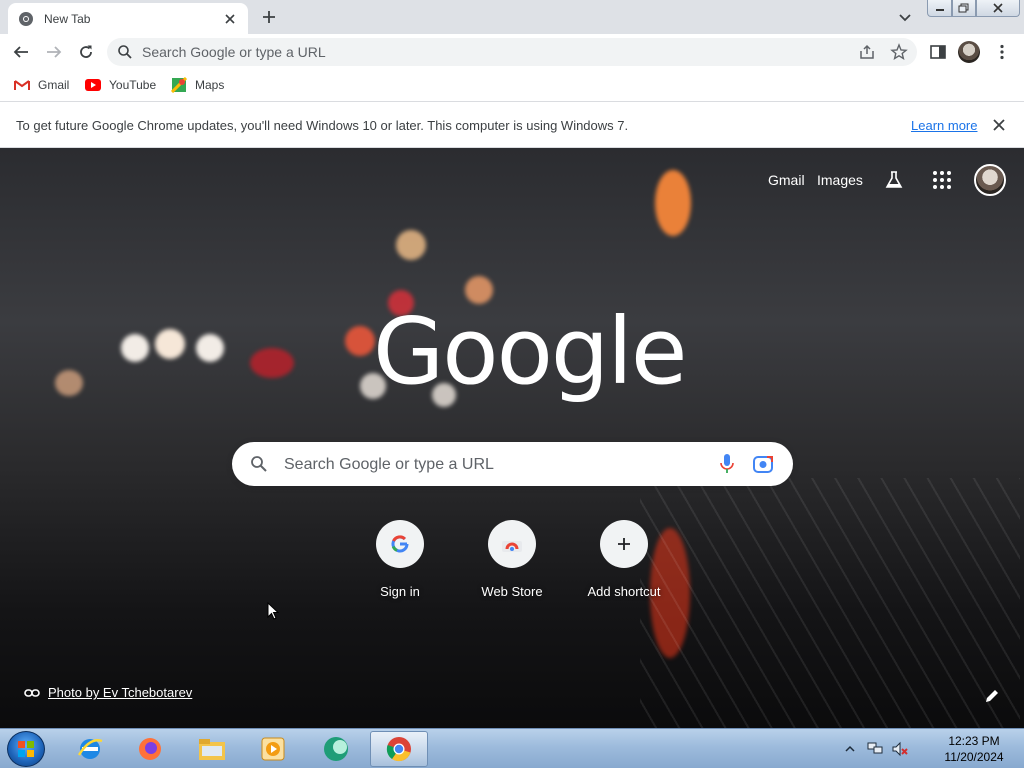  I want to click on bookmark-youtube: YouTube, so click(120, 85).